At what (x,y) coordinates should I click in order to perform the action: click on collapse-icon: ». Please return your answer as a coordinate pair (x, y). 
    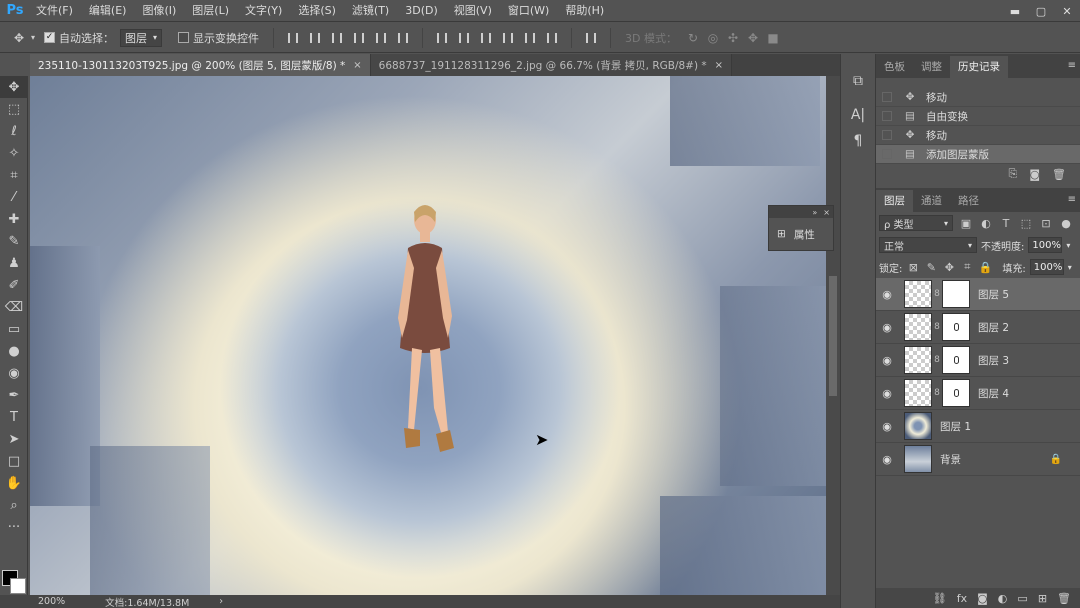
    Looking at the image, I should click on (814, 212).